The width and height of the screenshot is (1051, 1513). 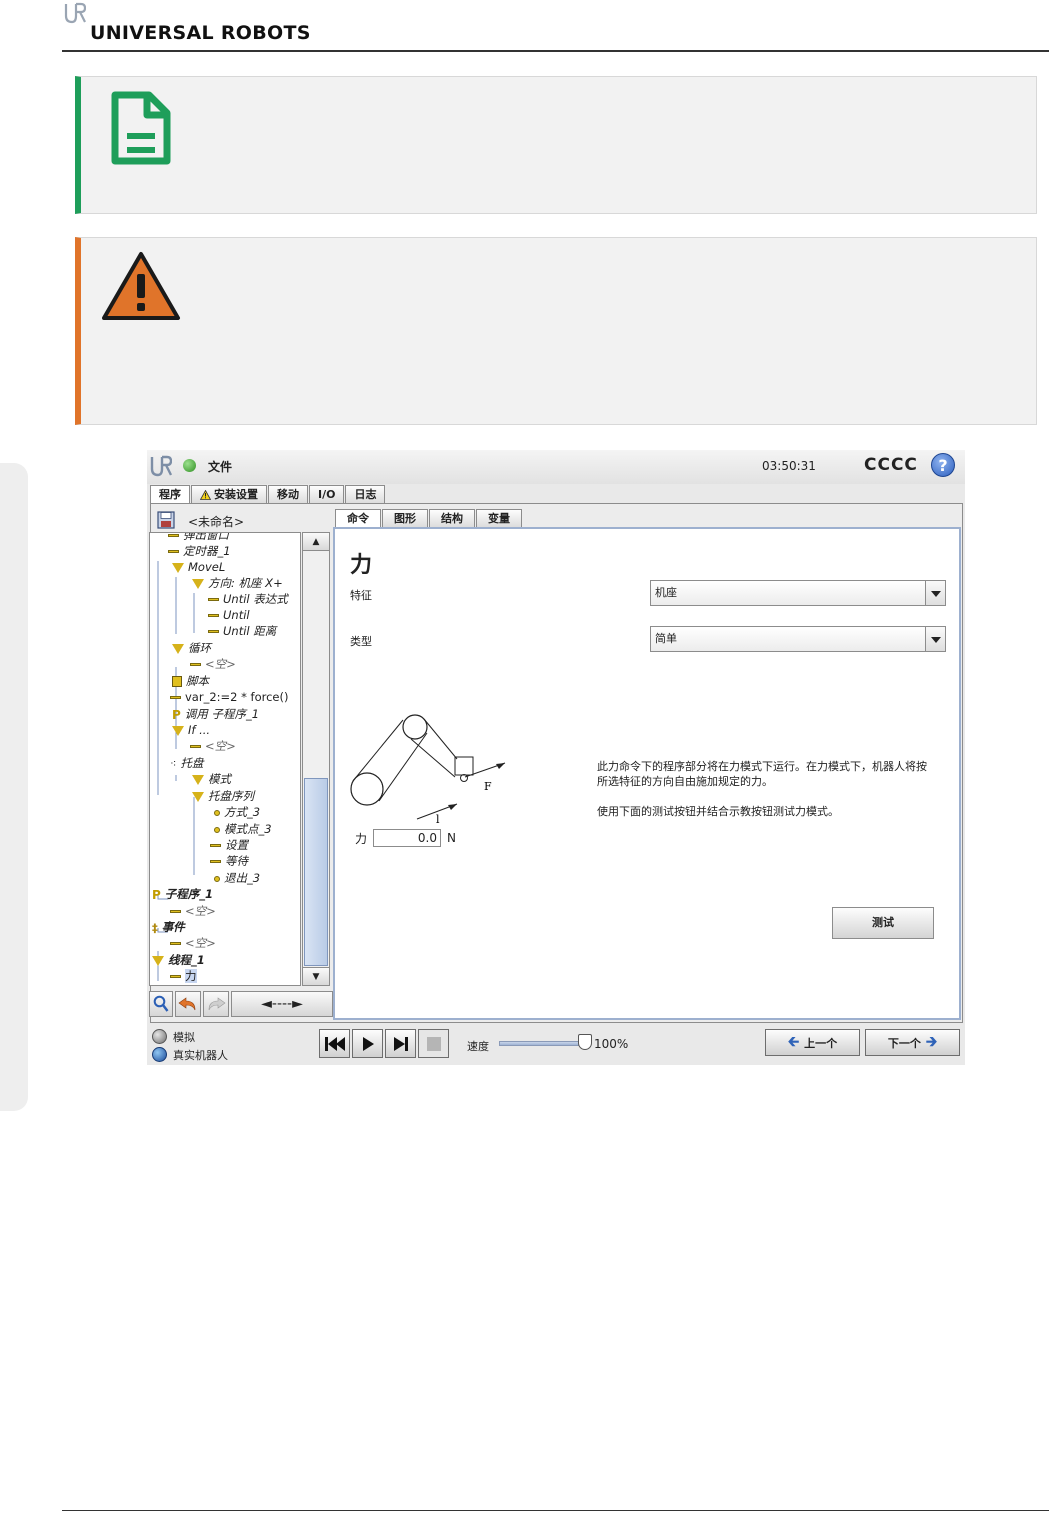 What do you see at coordinates (237, 812) in the screenshot?
I see `tree-item-approach: 方式_3` at bounding box center [237, 812].